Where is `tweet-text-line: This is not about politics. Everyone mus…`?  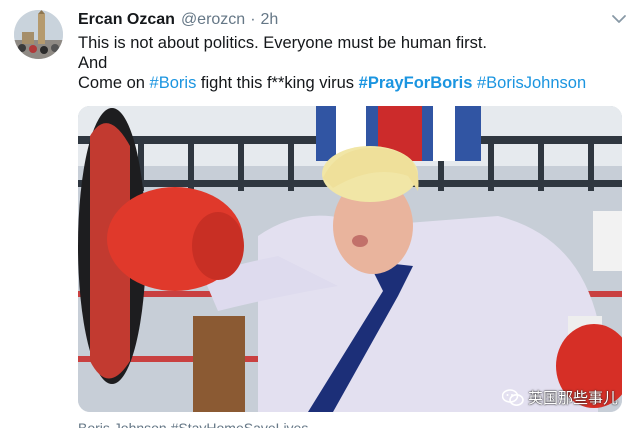 tweet-text-line: This is not about politics. Everyone mus… is located at coordinates (351, 43).